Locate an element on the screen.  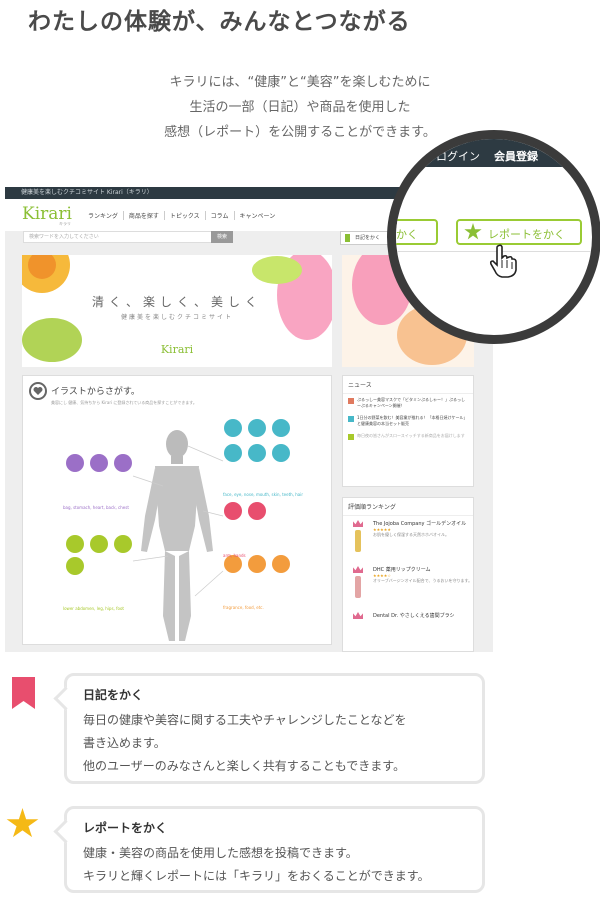
site-search-button: 検索 is located at coordinates (222, 237).